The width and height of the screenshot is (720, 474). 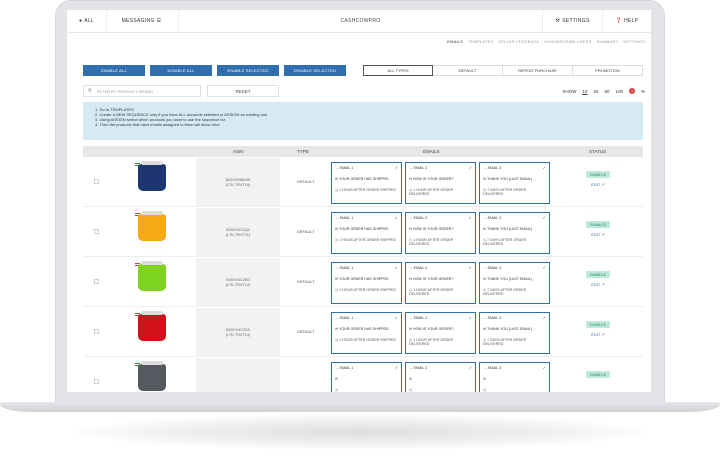 I want to click on tab-all-types: ALL TYPES, so click(x=398, y=70).